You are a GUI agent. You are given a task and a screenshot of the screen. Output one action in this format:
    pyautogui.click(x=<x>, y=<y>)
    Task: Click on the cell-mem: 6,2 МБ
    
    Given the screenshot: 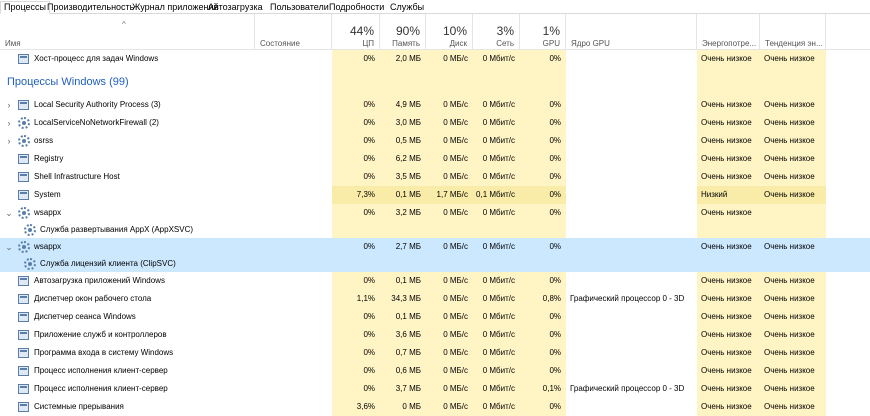 What is the action you would take?
    pyautogui.click(x=403, y=159)
    